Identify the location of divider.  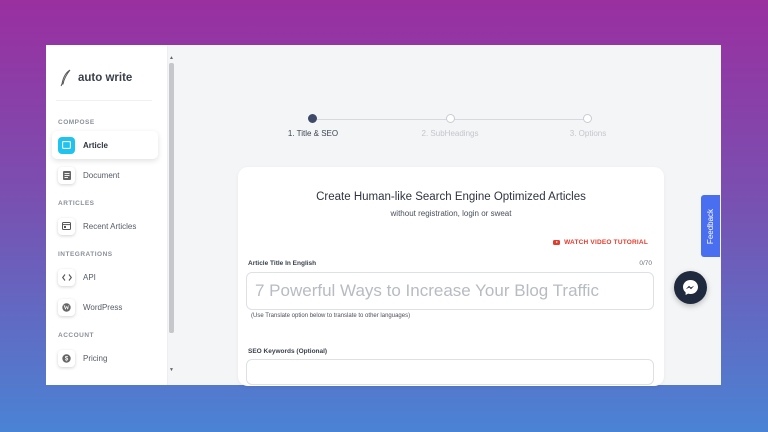
(104, 100).